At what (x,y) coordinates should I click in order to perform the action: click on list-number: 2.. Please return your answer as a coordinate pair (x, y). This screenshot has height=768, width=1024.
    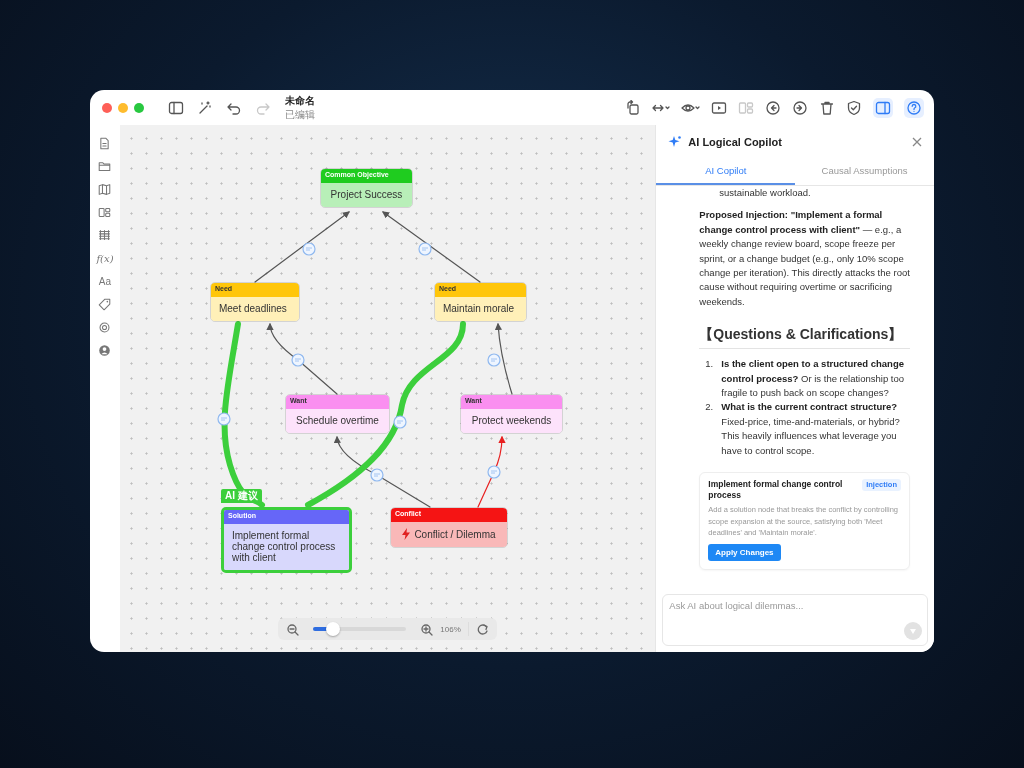
    Looking at the image, I should click on (710, 407).